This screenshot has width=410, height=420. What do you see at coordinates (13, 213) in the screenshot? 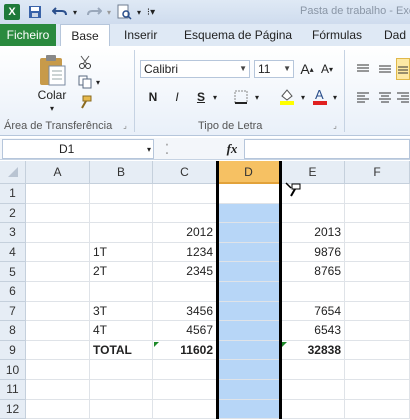
I see `row-header-2: 2` at bounding box center [13, 213].